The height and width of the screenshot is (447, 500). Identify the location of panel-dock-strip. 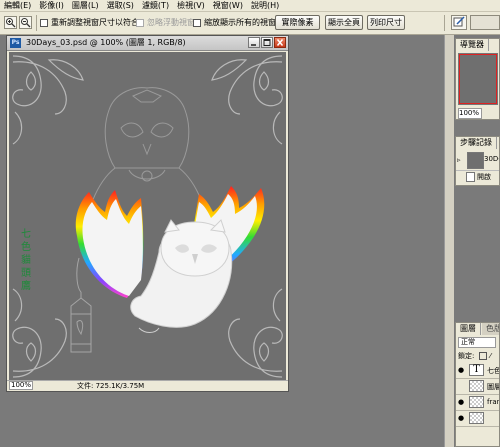
(449, 241).